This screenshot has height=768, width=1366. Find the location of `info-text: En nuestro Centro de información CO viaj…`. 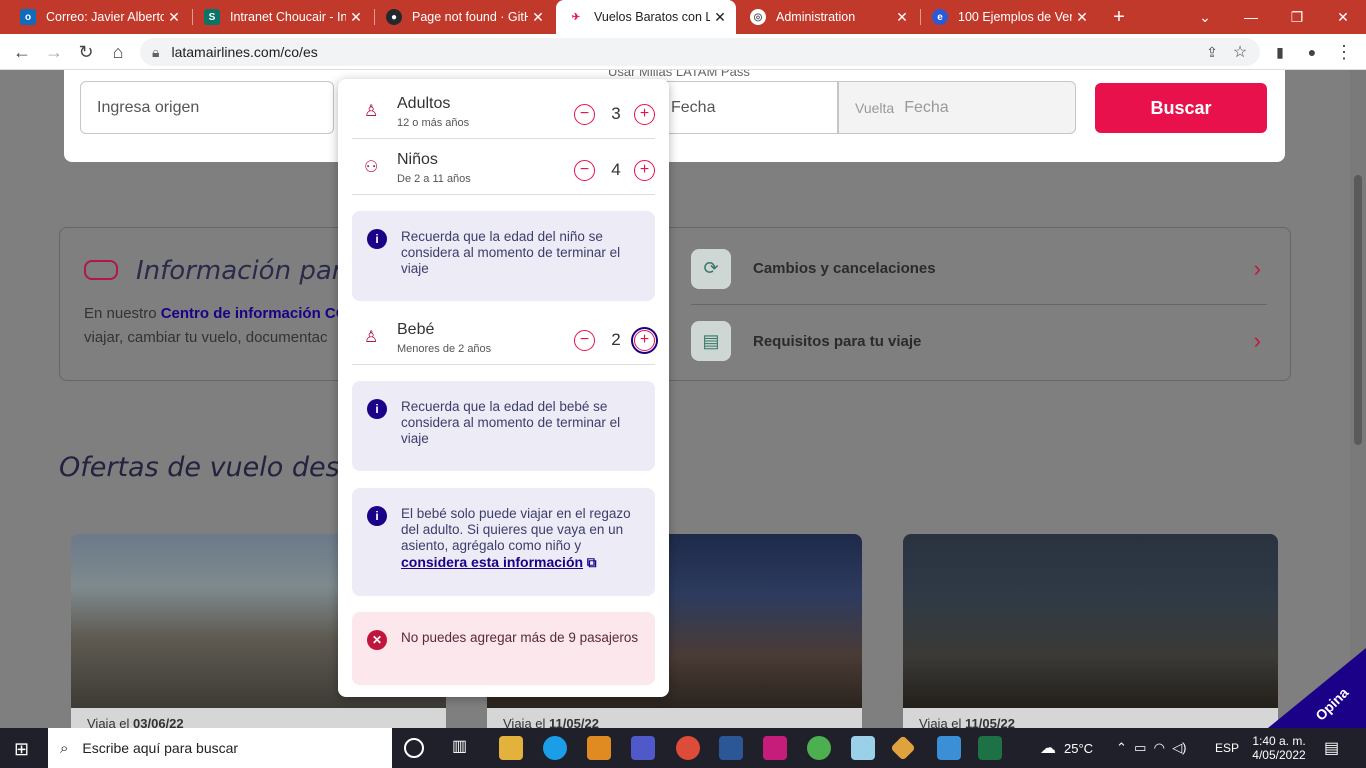

info-text: En nuestro Centro de información CO viaj… is located at coordinates (216, 325).